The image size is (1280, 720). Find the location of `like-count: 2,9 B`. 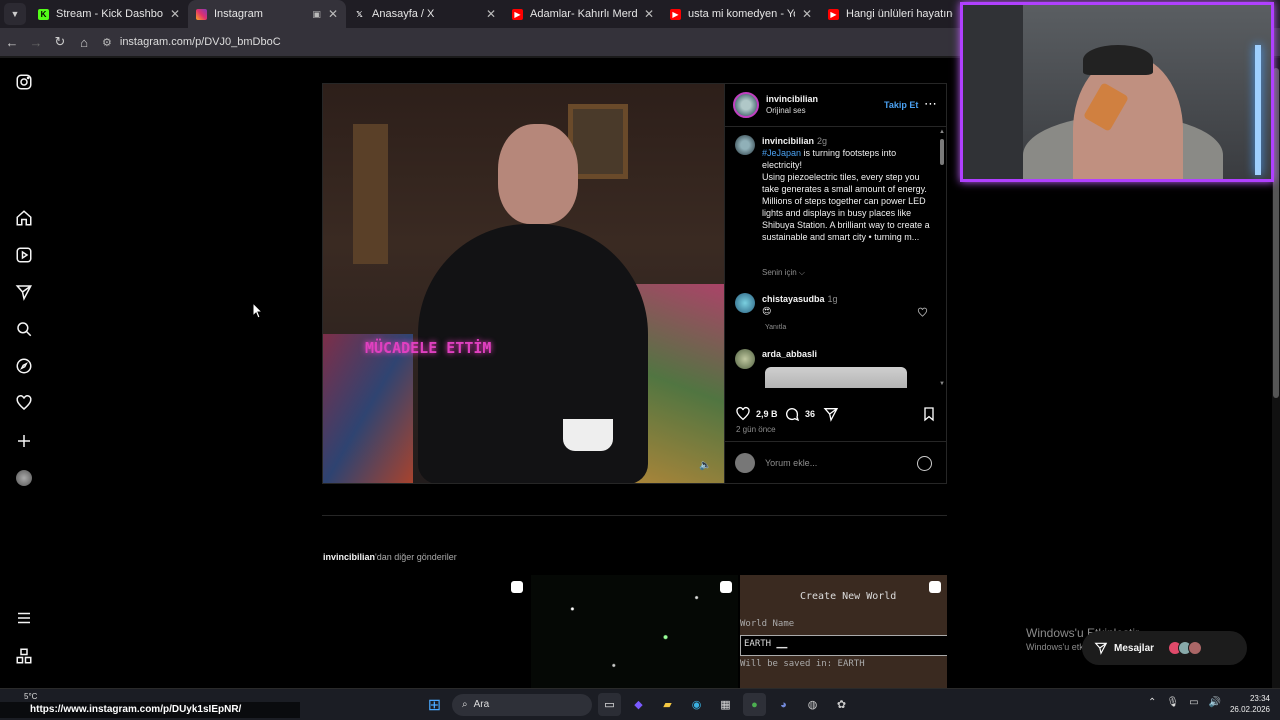

like-count: 2,9 B is located at coordinates (767, 414).